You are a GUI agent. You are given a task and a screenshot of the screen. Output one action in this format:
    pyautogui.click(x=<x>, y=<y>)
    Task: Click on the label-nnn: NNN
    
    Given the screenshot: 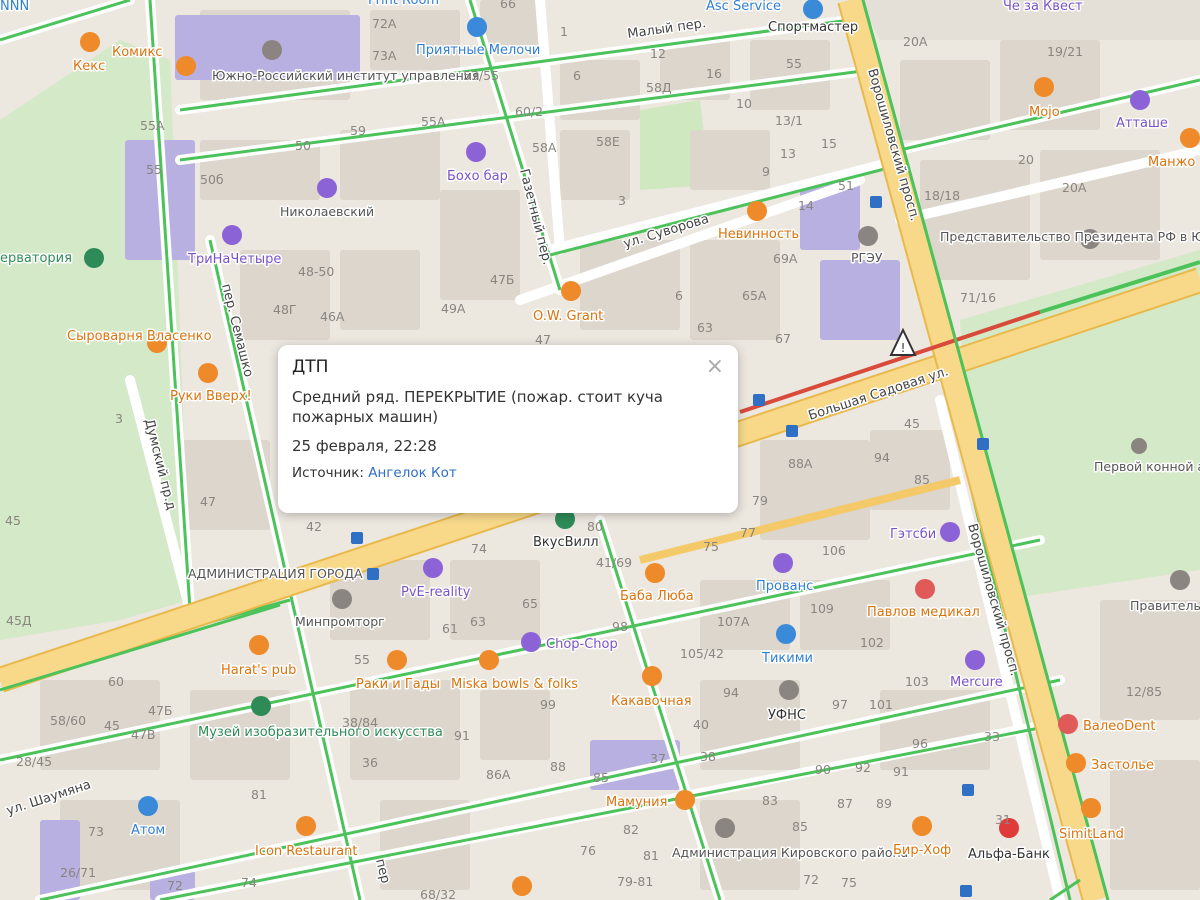 What is the action you would take?
    pyautogui.click(x=15, y=8)
    